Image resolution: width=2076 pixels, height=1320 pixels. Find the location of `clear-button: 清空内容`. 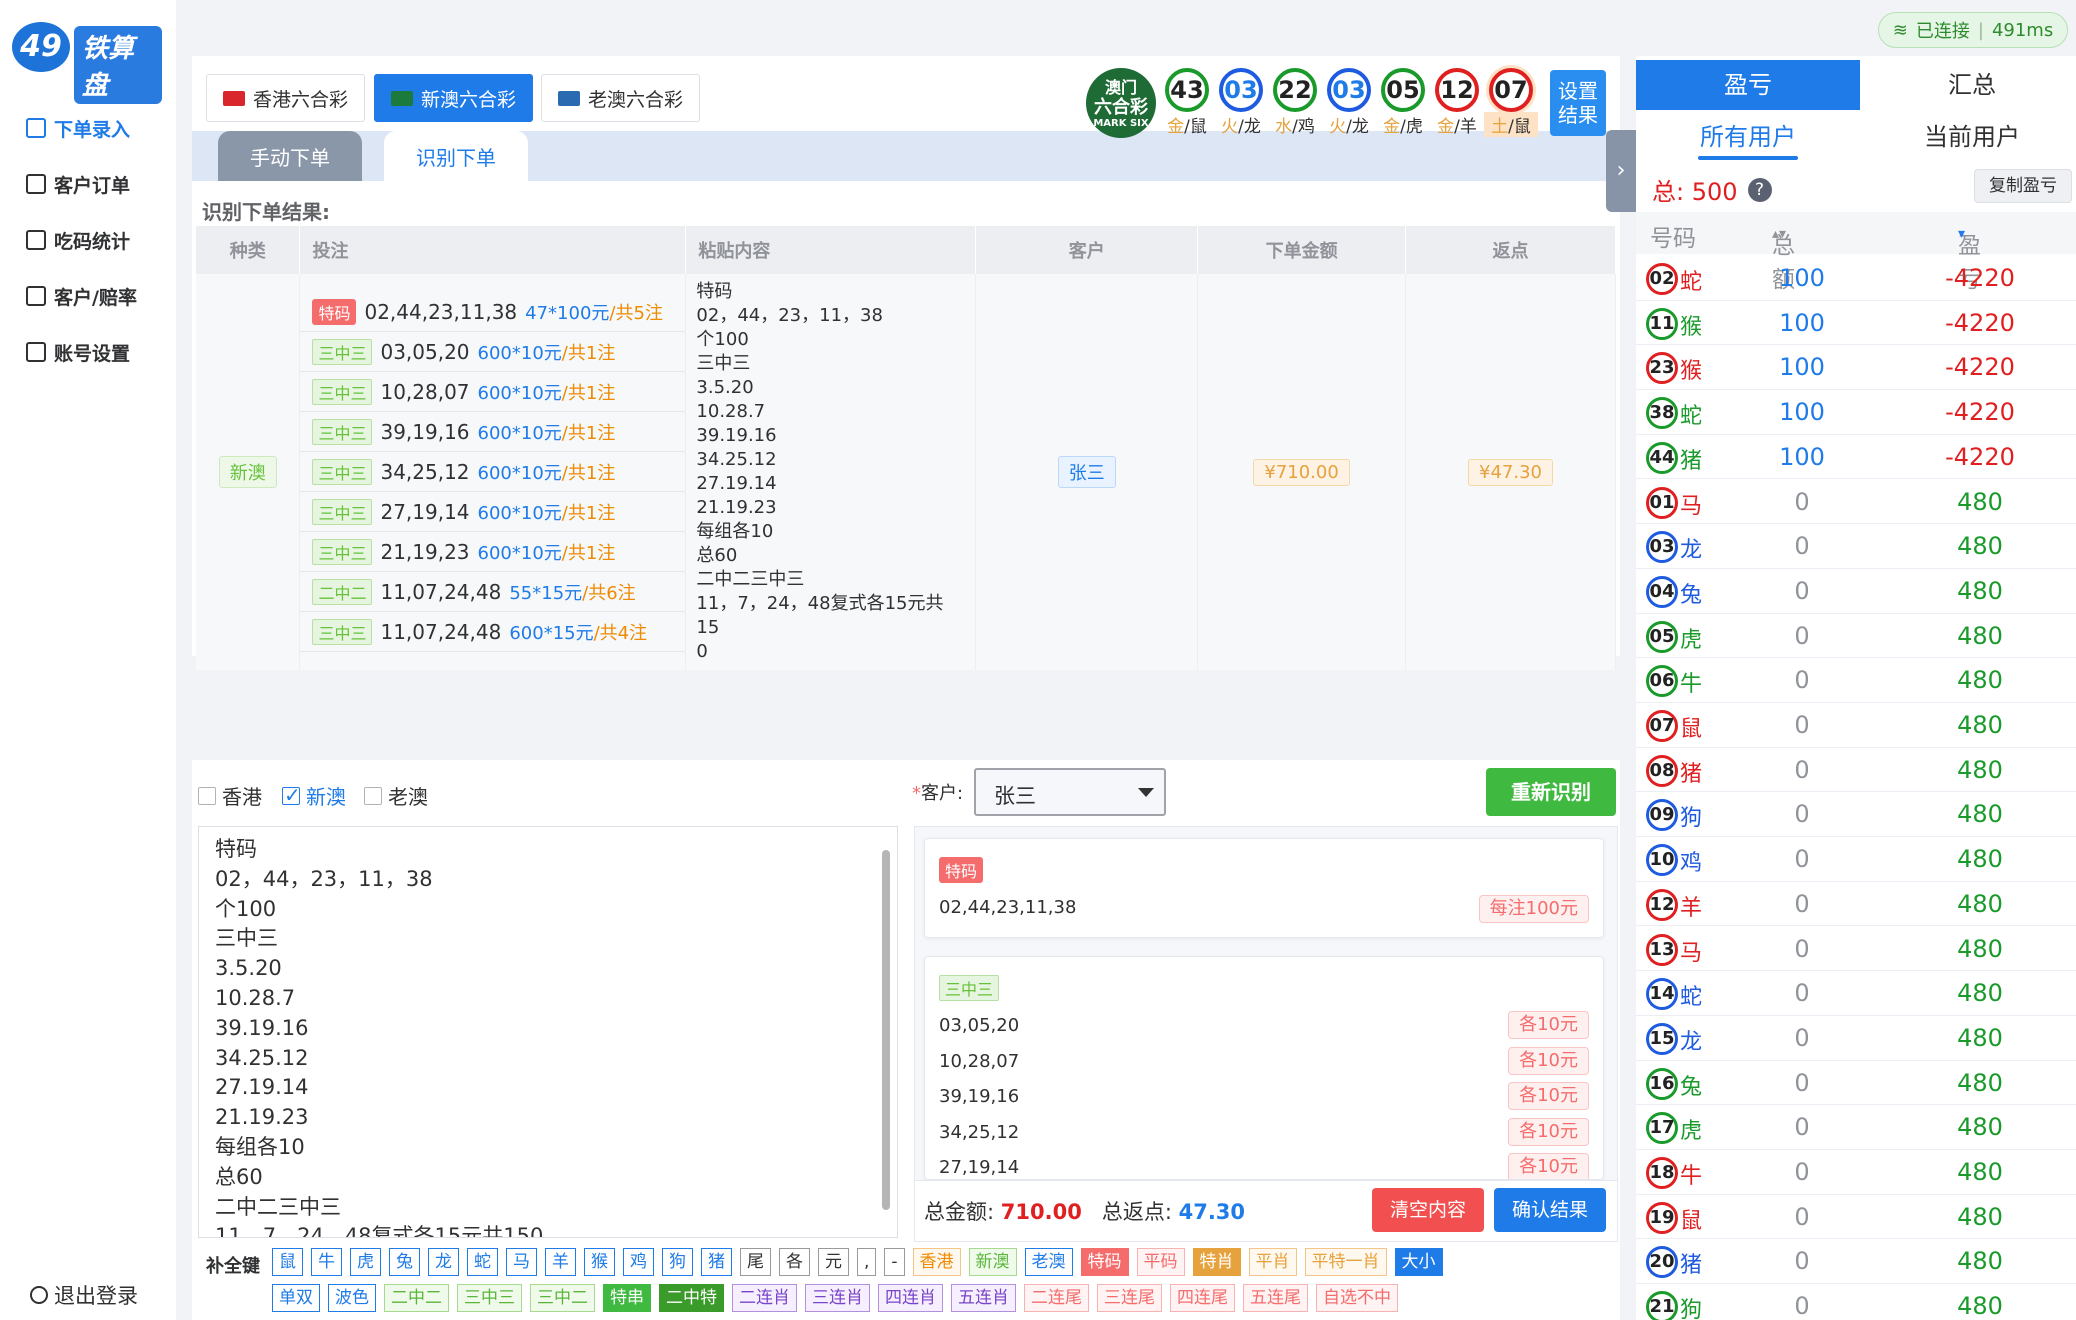

clear-button: 清空内容 is located at coordinates (1428, 1210).